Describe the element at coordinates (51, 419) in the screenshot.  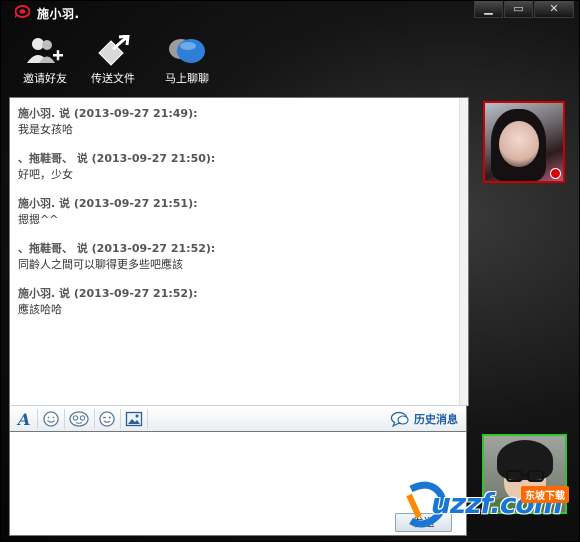
I see `emoji-icon` at that location.